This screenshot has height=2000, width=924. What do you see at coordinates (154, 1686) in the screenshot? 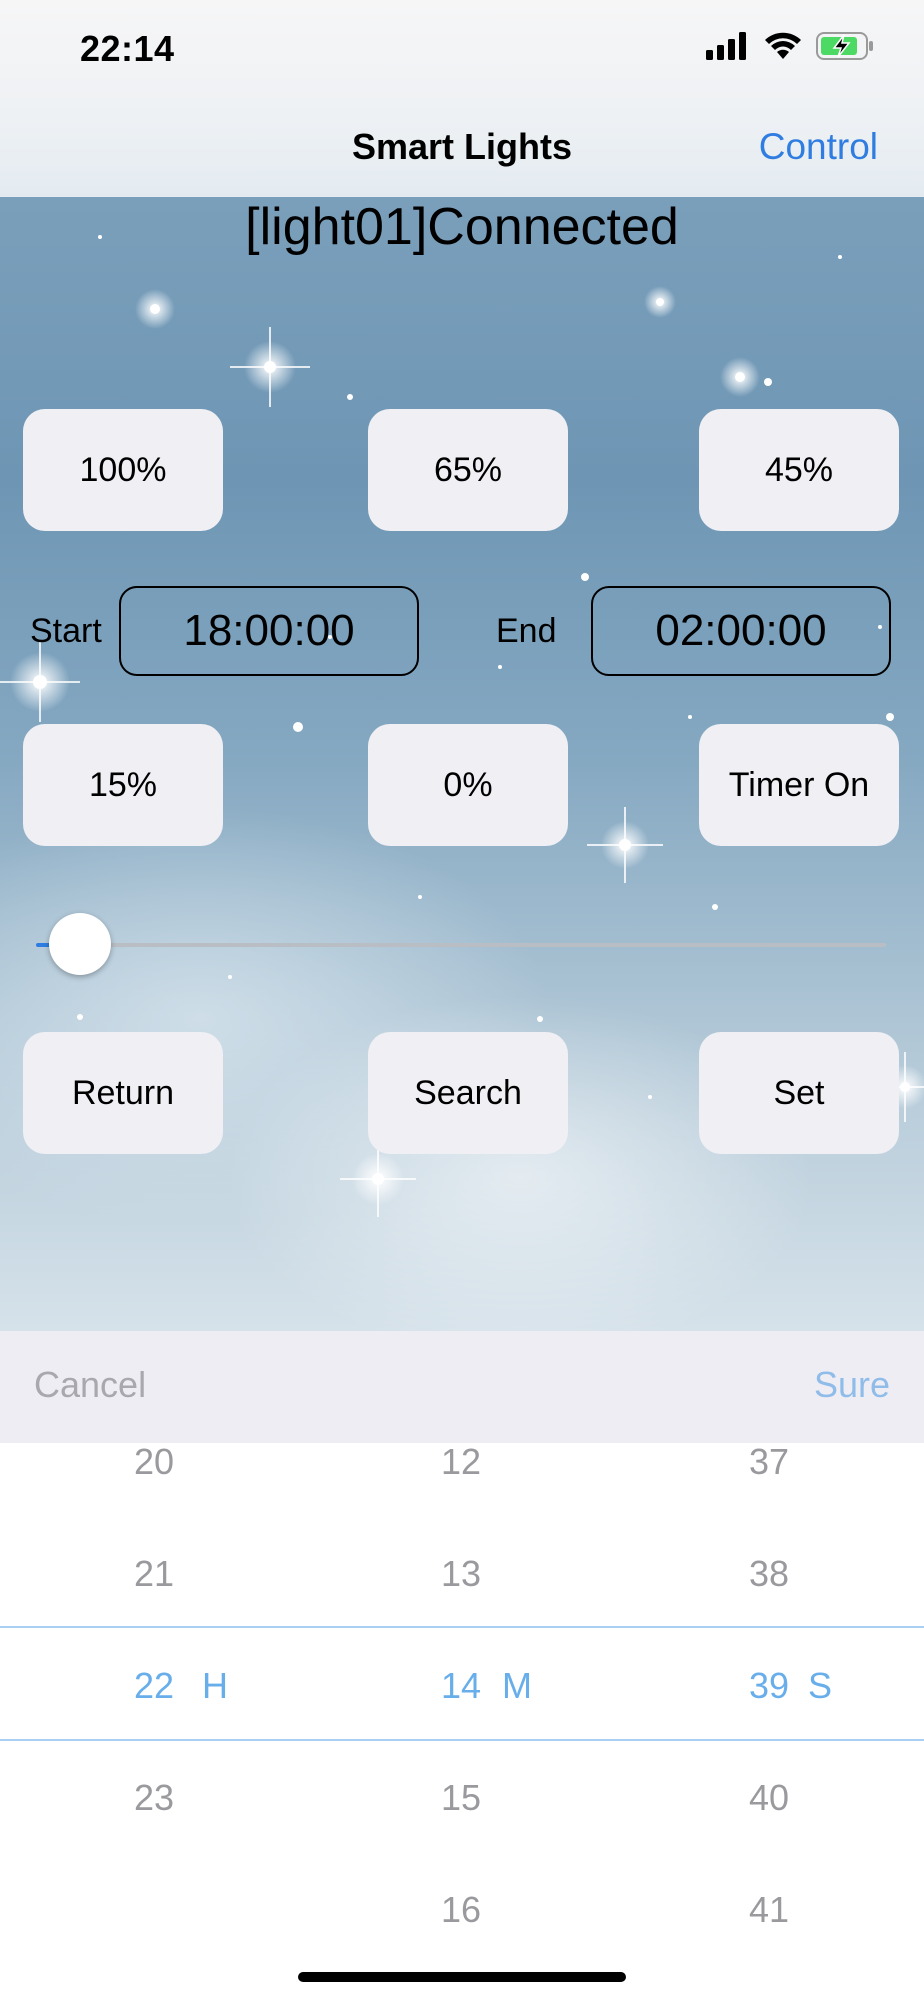
I see `hour-selected: 22` at bounding box center [154, 1686].